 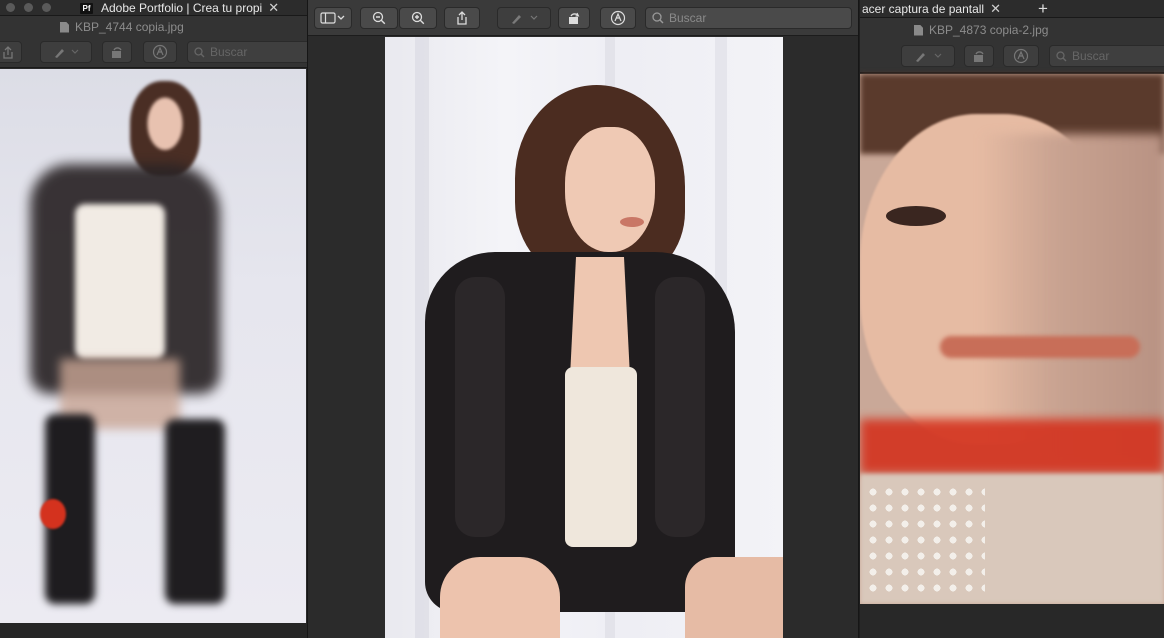 I want to click on left-search-field: Buscar, so click(x=247, y=52).